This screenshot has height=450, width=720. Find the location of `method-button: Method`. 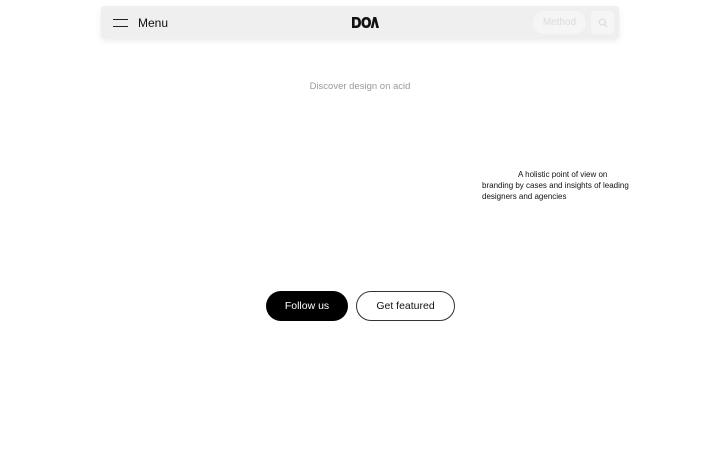

method-button: Method is located at coordinates (559, 22).